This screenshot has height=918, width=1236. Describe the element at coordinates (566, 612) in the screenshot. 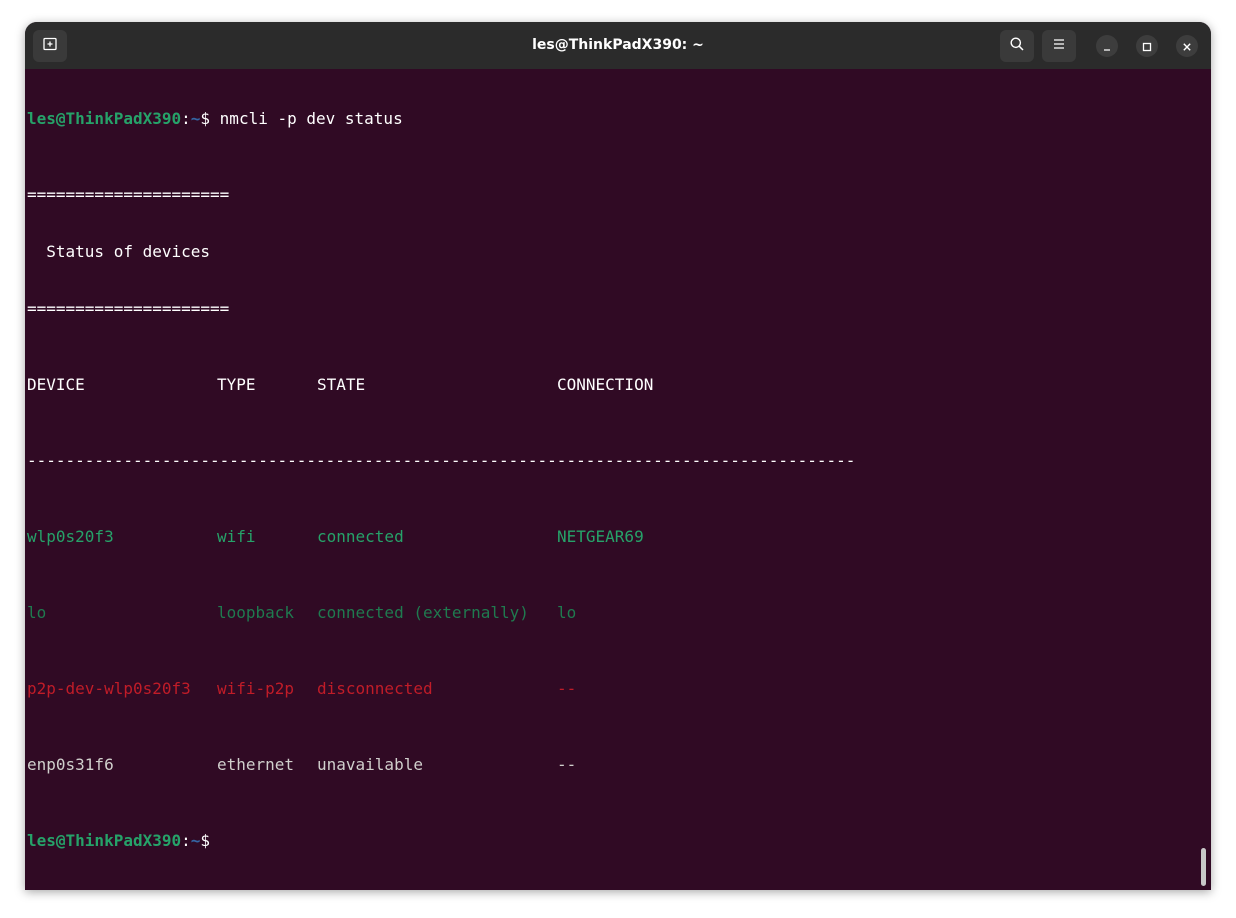

I see `row-connection: lo` at that location.